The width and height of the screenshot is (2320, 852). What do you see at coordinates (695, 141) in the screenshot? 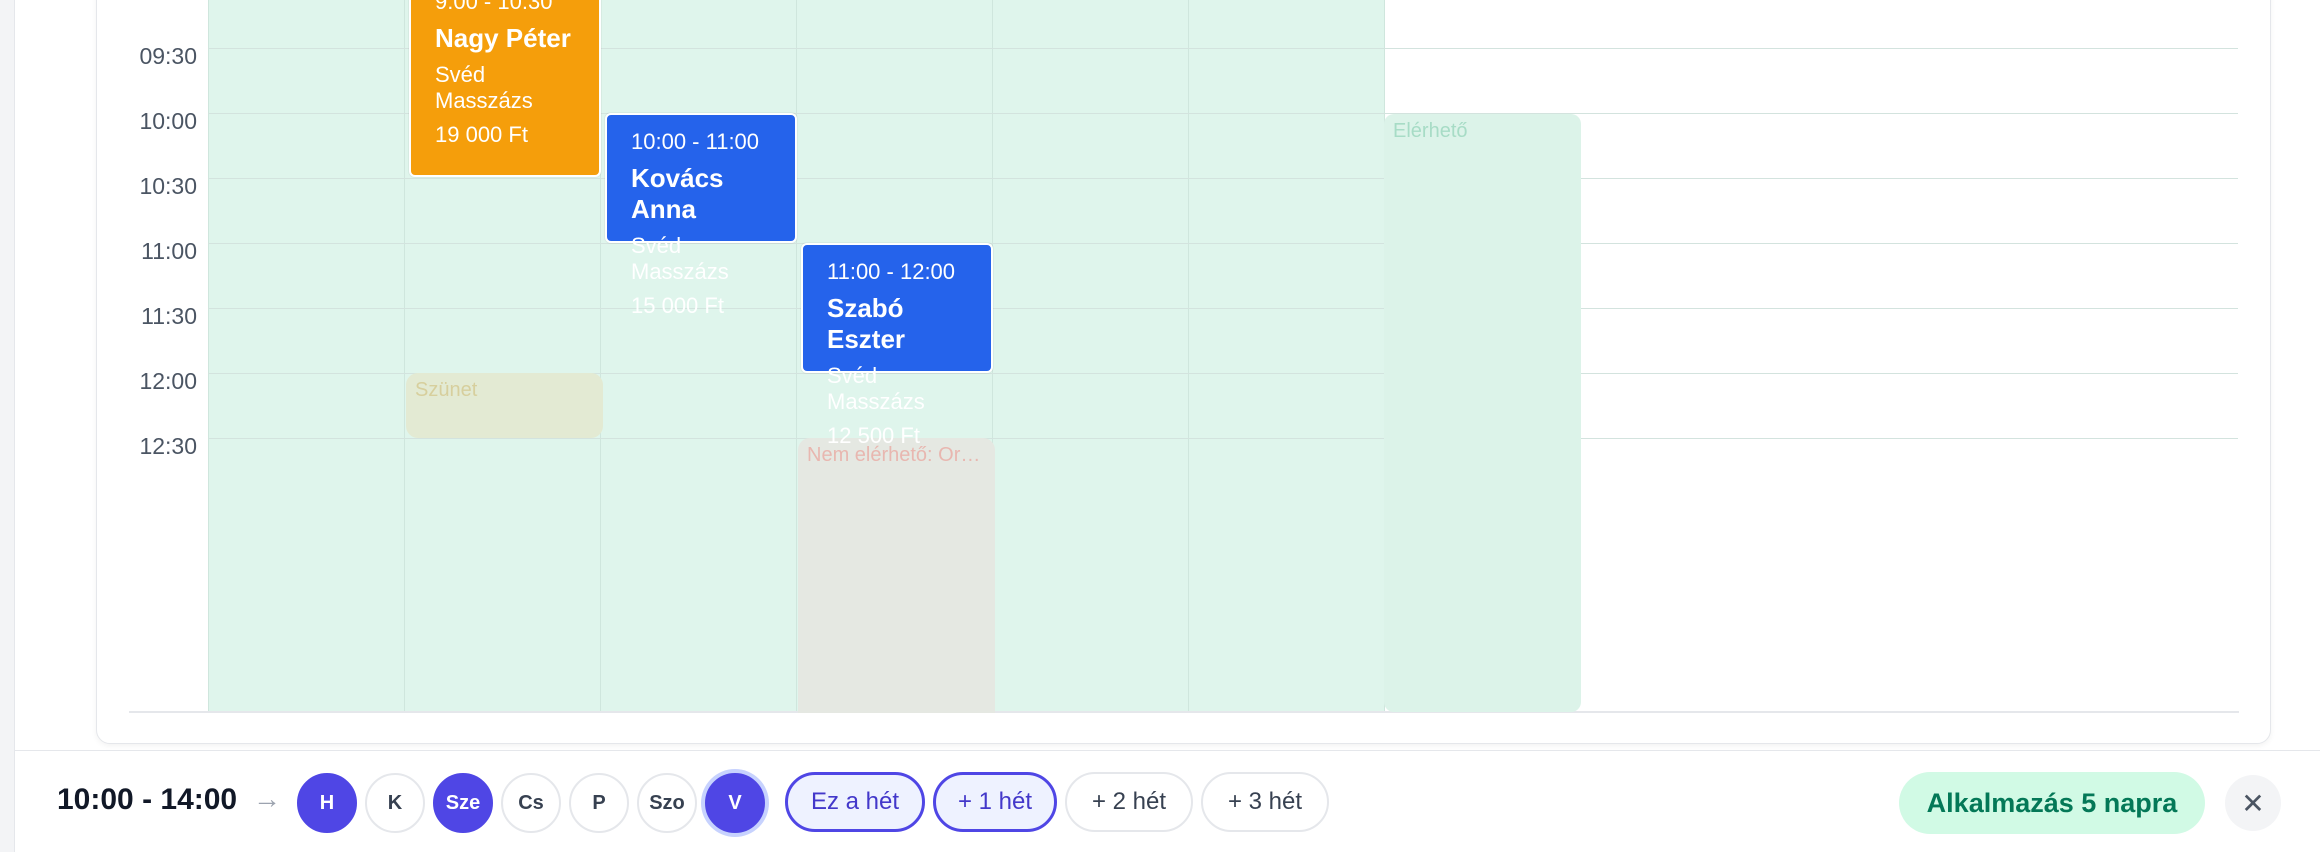
I see `appointment-time: 10:00 - 11:00` at bounding box center [695, 141].